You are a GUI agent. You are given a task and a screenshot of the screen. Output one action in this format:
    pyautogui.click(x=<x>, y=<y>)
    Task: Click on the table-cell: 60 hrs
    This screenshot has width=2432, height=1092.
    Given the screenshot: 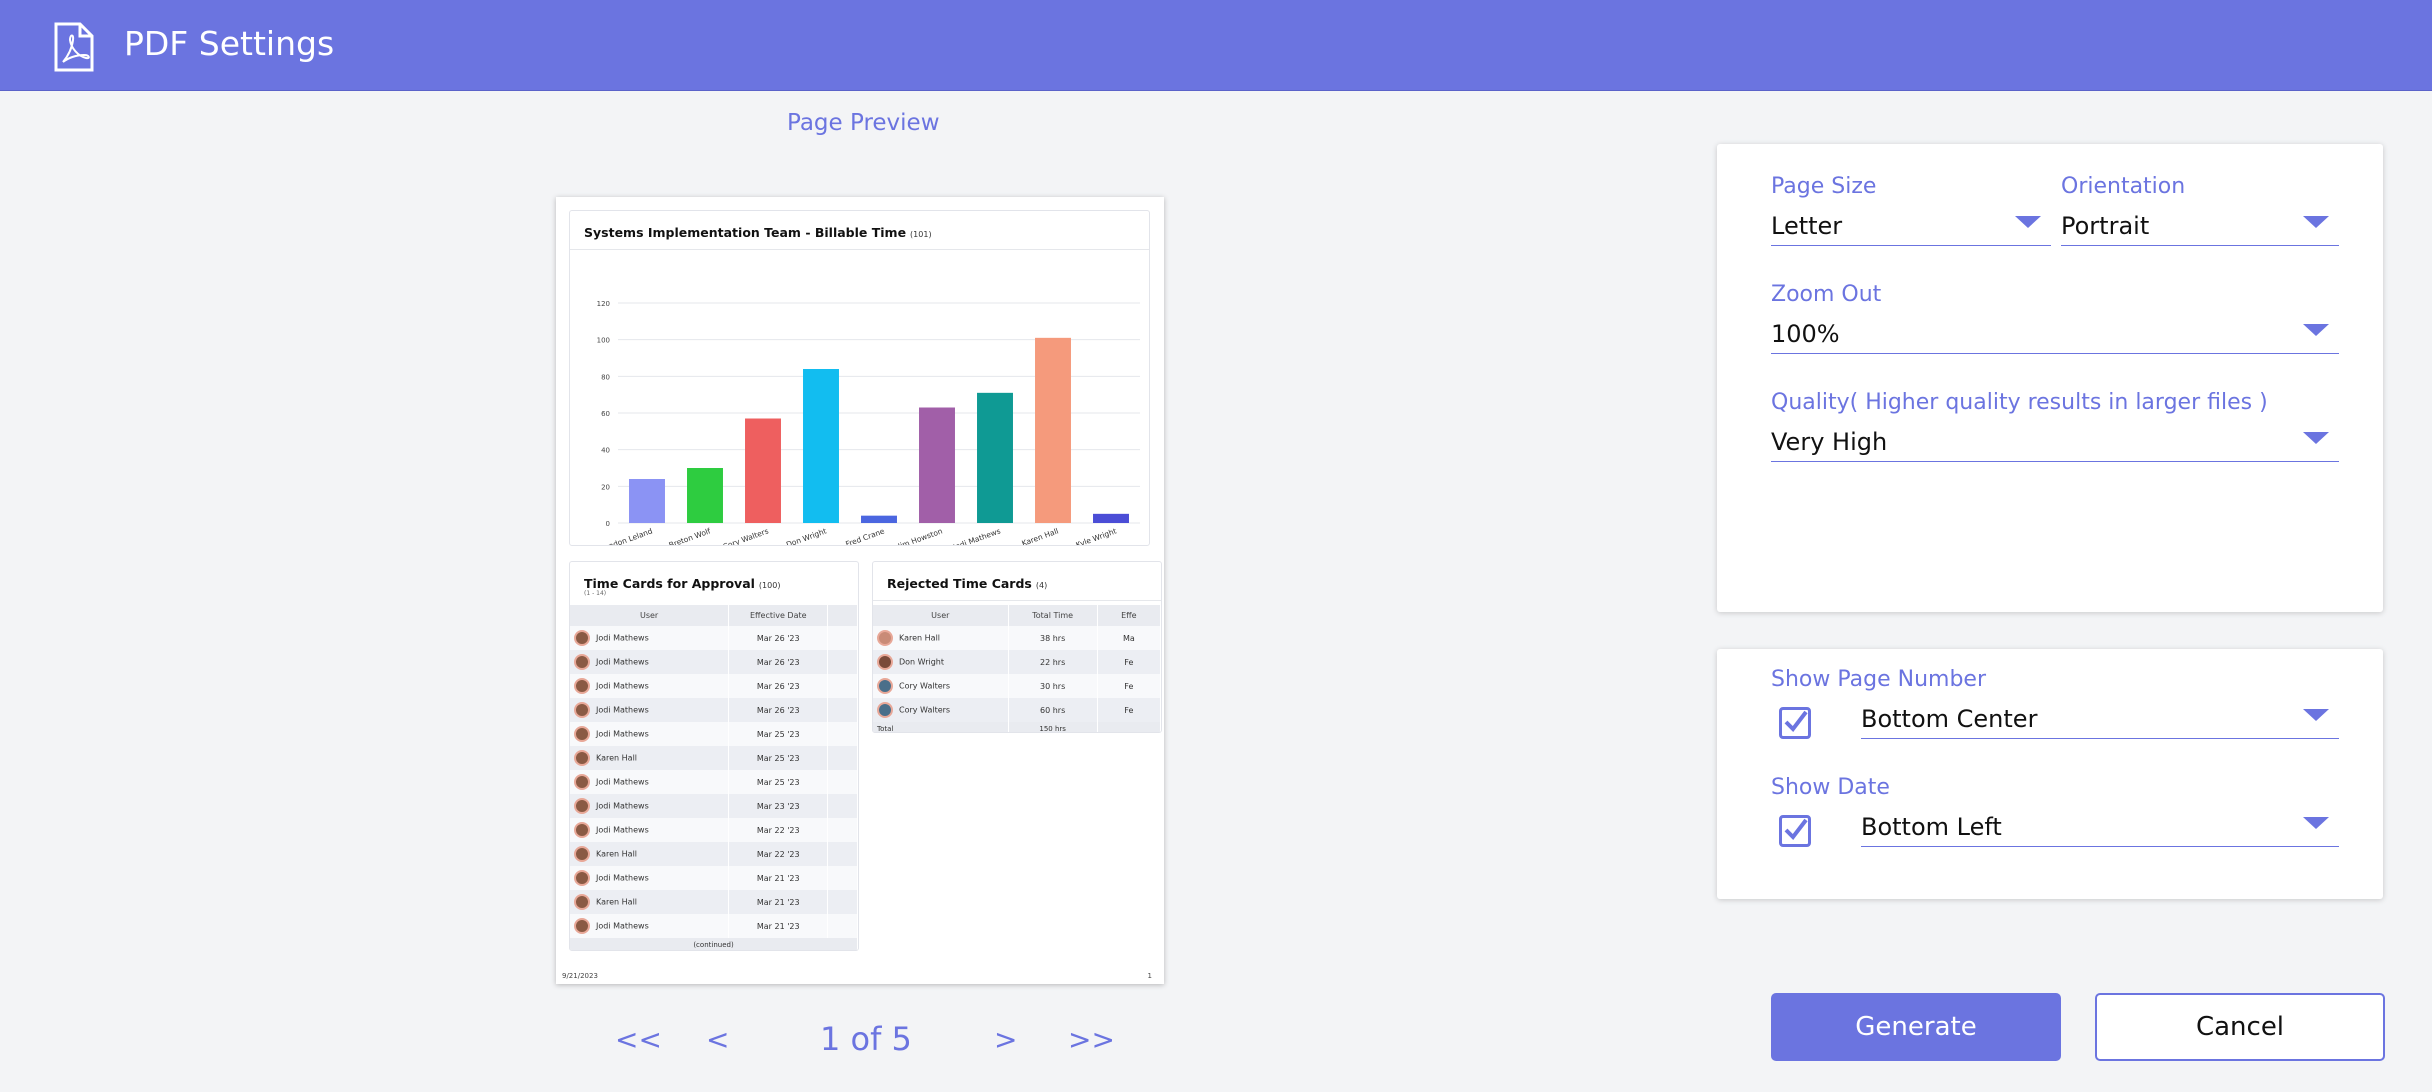 What is the action you would take?
    pyautogui.click(x=1053, y=710)
    